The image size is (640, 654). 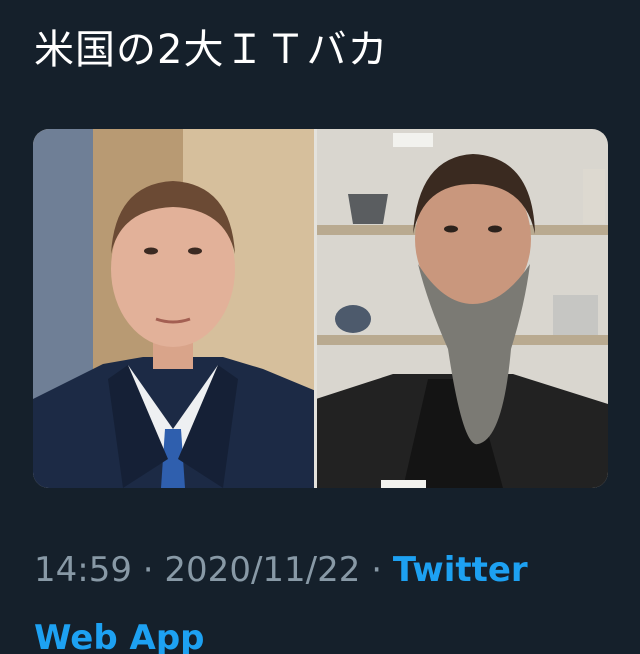 I want to click on tweet-date: 2020/11/22, so click(x=262, y=570).